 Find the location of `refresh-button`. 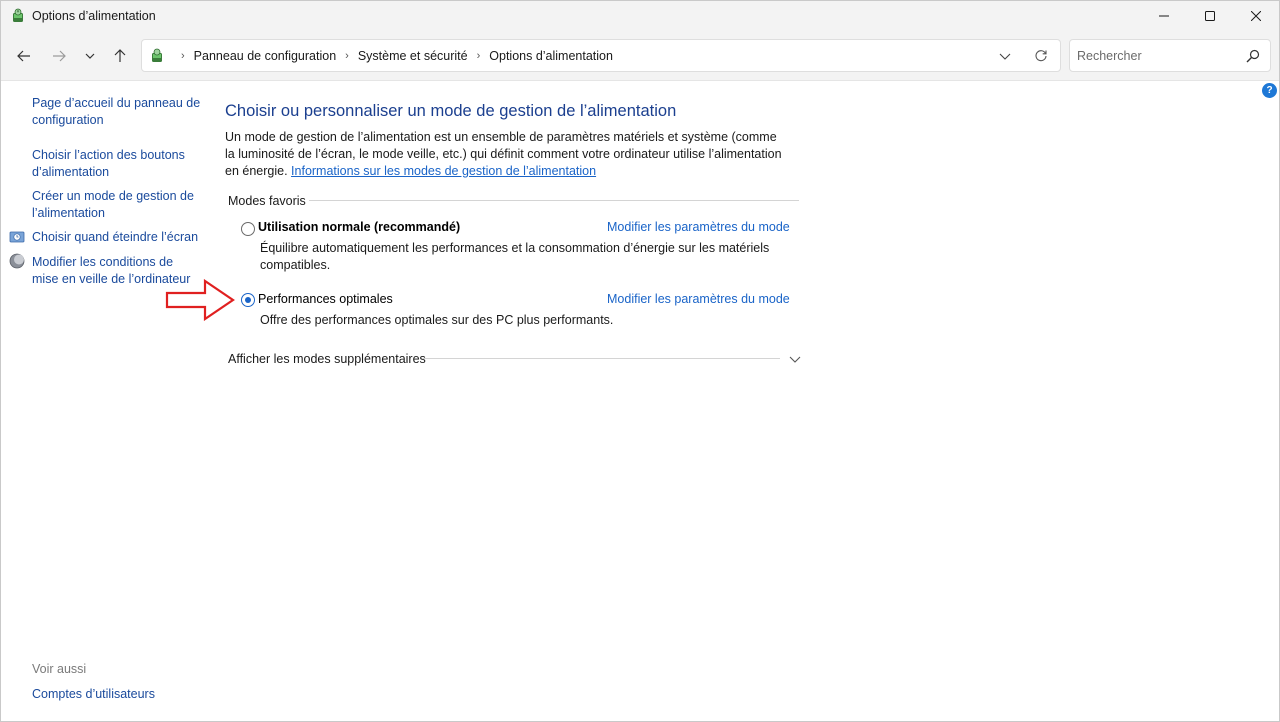

refresh-button is located at coordinates (1041, 56).